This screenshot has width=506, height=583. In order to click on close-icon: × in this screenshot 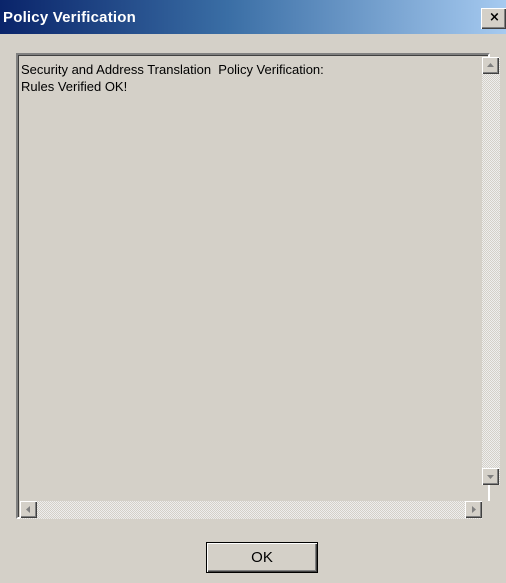, I will do `click(494, 17)`.